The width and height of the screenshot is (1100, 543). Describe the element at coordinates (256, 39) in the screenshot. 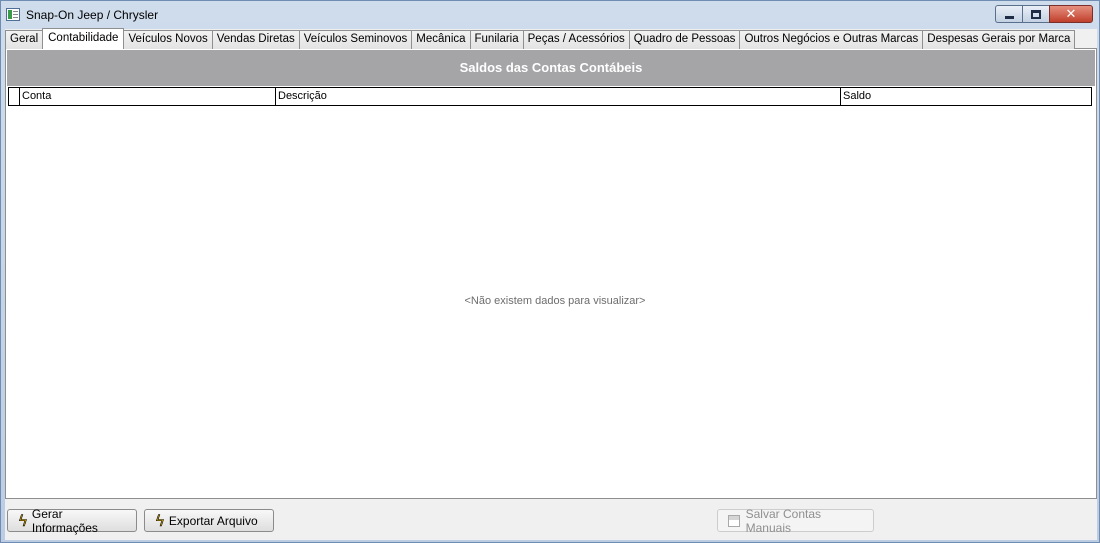

I see `tab-vendas-diretas: Vendas Diretas` at that location.